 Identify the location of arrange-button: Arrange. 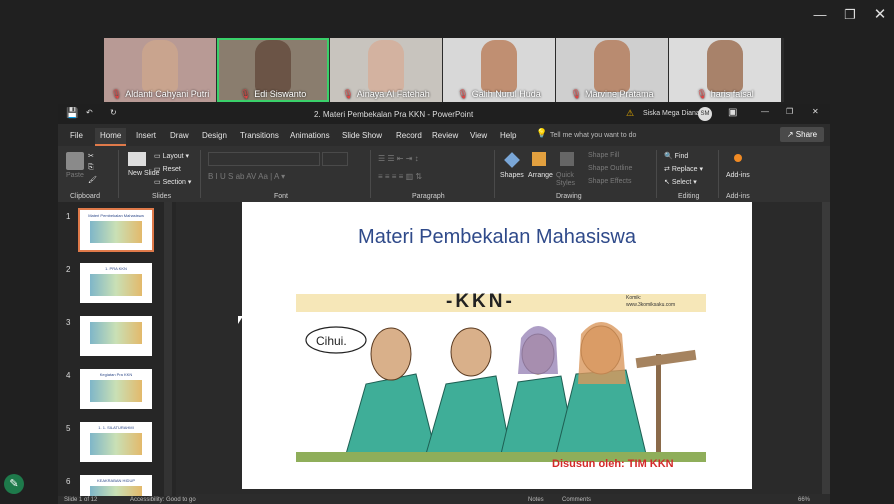
(540, 175).